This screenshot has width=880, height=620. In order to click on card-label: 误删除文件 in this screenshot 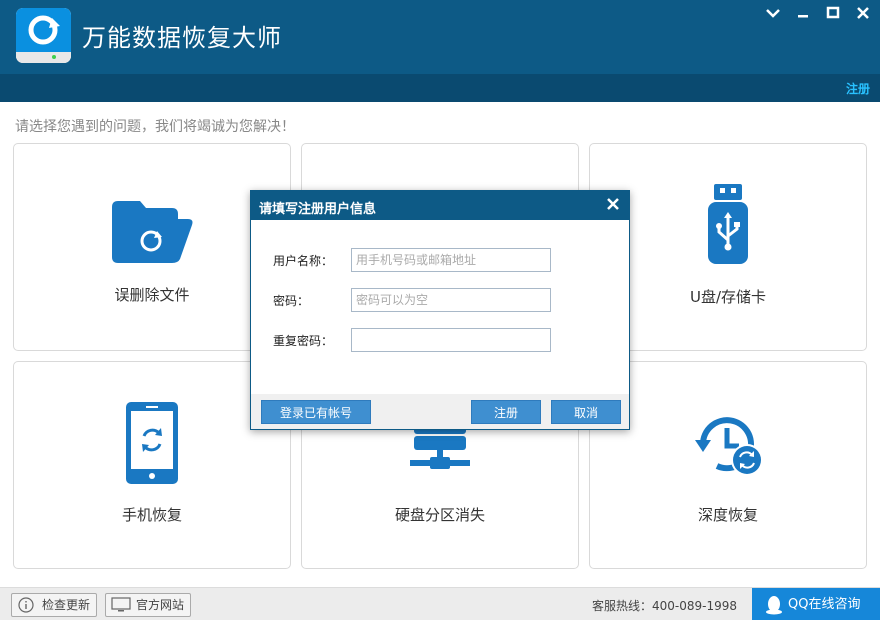, I will do `click(152, 295)`.